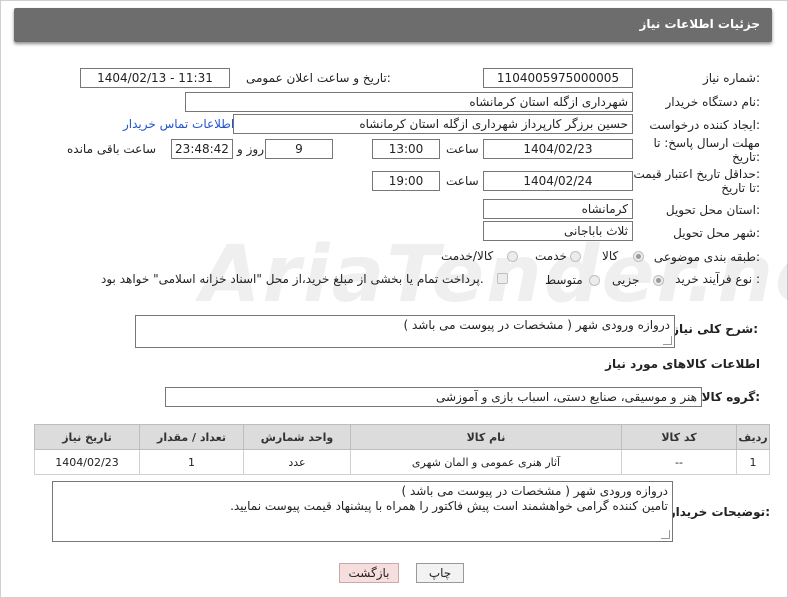 This screenshot has height=598, width=788. Describe the element at coordinates (679, 462) in the screenshot. I see `cell-code: --` at that location.